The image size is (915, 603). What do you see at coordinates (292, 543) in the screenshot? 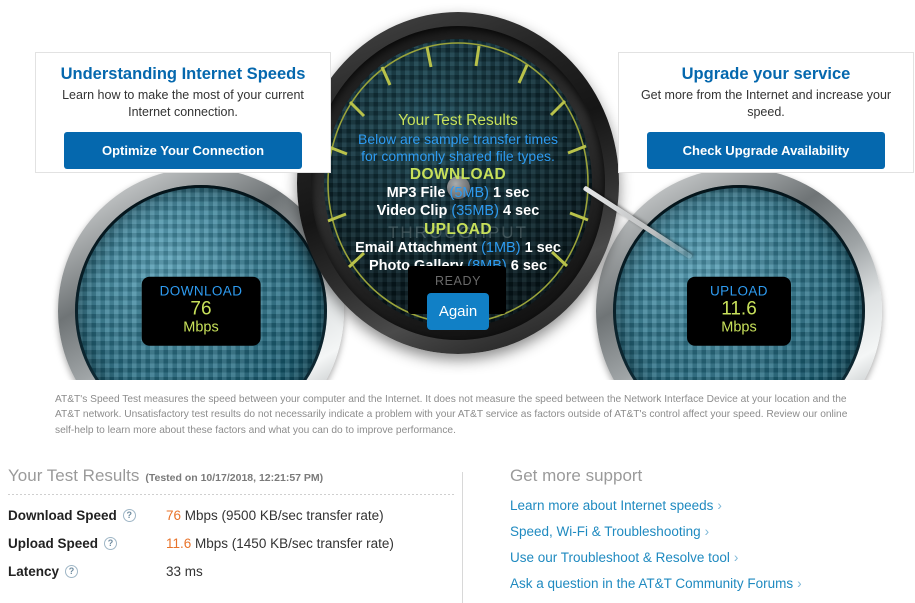
I see `result-rest: Mbps (1450 KB/sec transfer rate)` at bounding box center [292, 543].